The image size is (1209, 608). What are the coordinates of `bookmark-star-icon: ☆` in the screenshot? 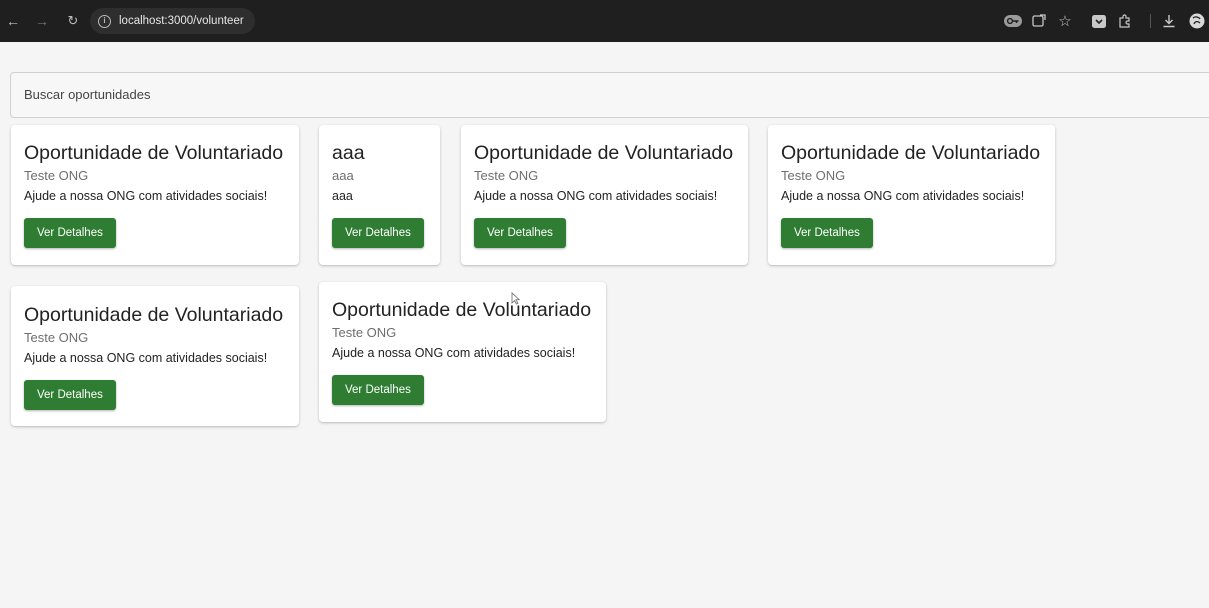 It's located at (1065, 21).